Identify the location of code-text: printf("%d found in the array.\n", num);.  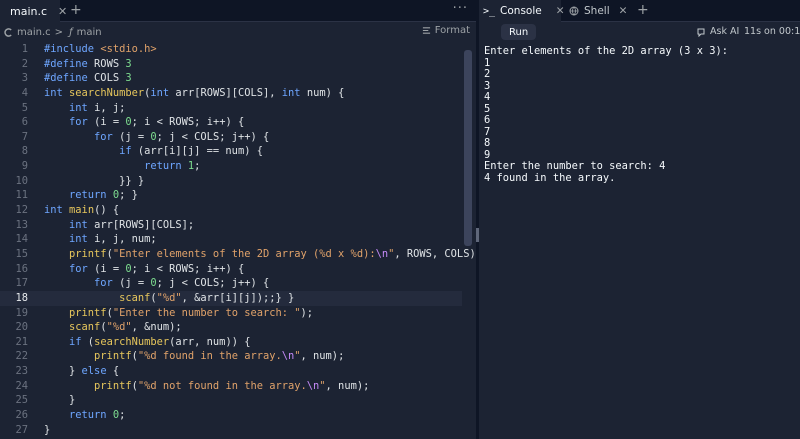
(219, 356).